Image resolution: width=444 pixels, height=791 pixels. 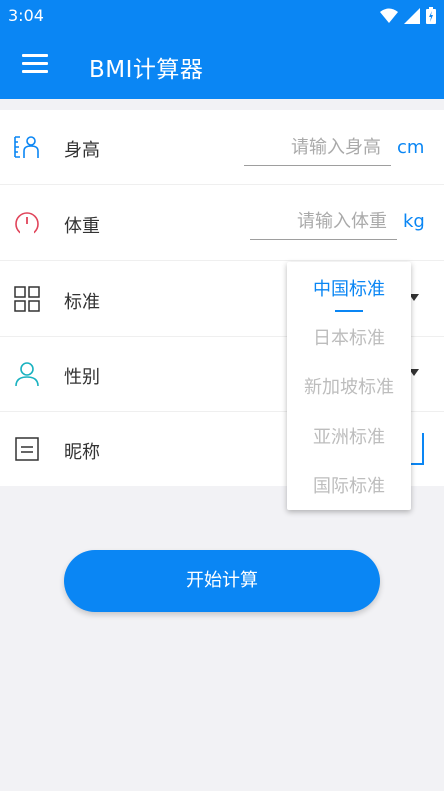 I want to click on start-calculate-button: 开始计算, so click(x=222, y=581).